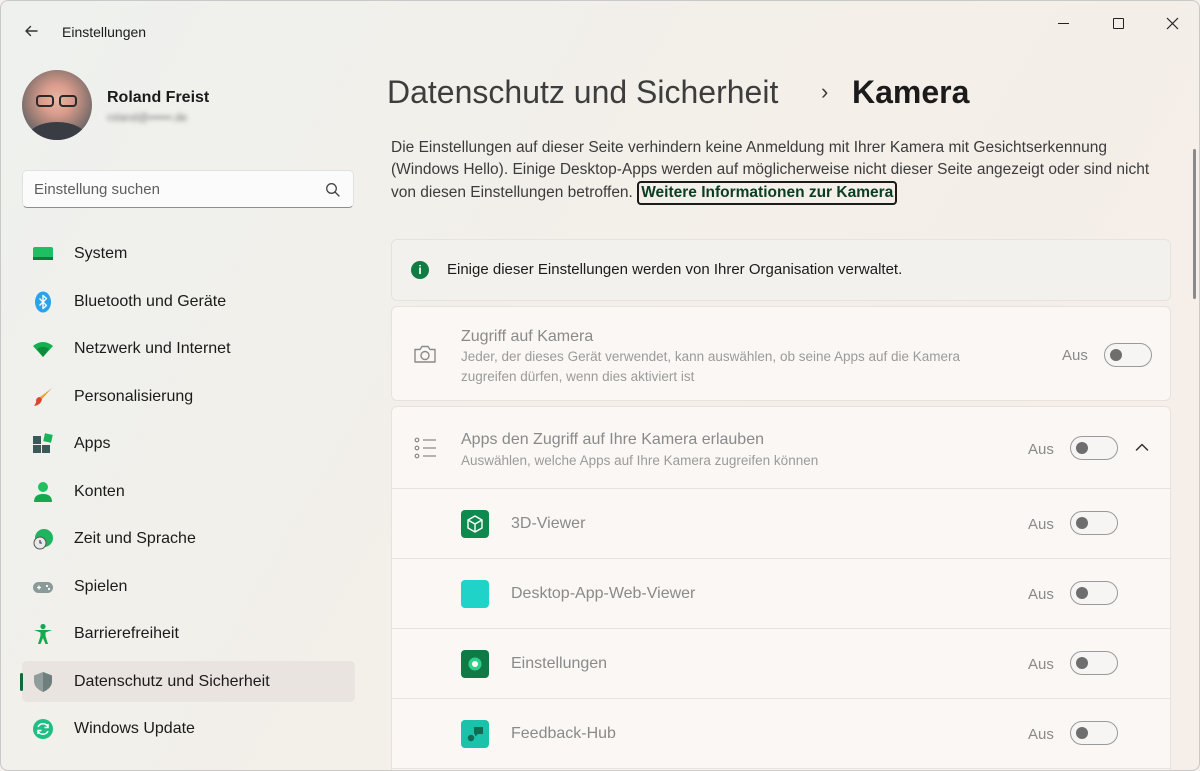 The height and width of the screenshot is (771, 1200). What do you see at coordinates (188, 253) in the screenshot?
I see `sidebar-item-system: System` at bounding box center [188, 253].